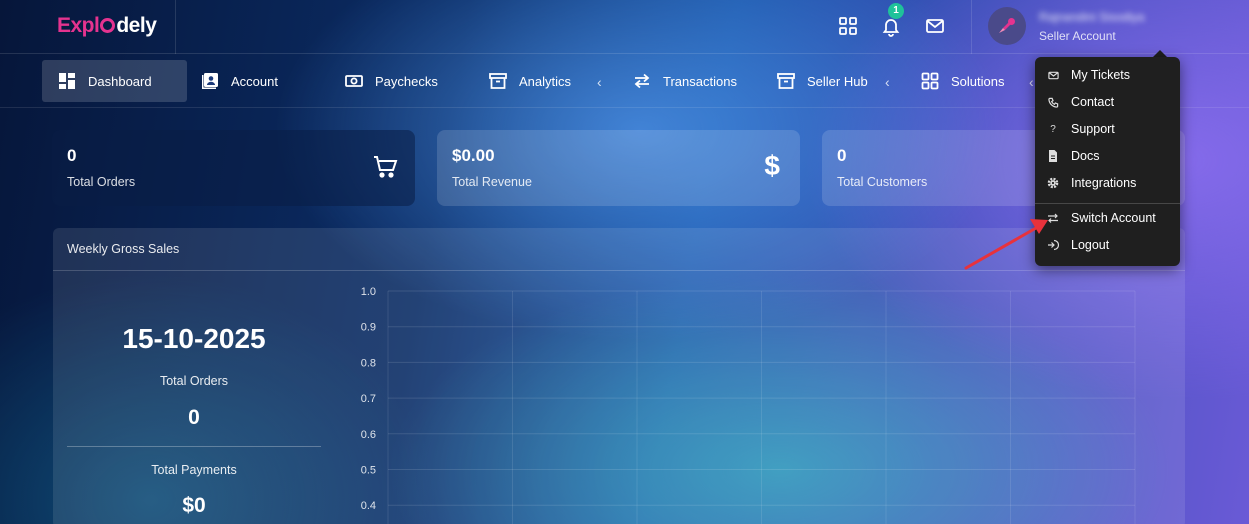 The image size is (1249, 524). What do you see at coordinates (385, 168) in the screenshot?
I see `cart-icon` at bounding box center [385, 168].